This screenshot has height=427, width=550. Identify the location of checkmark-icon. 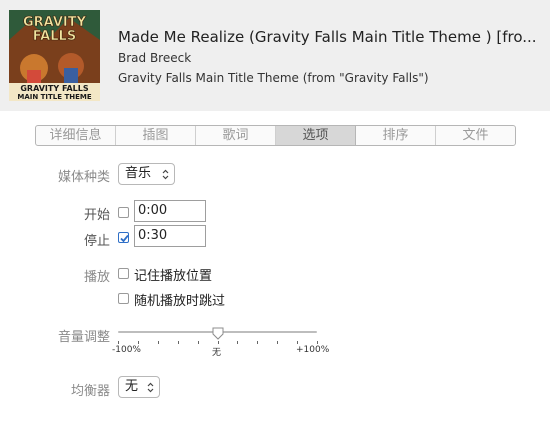
(124, 238).